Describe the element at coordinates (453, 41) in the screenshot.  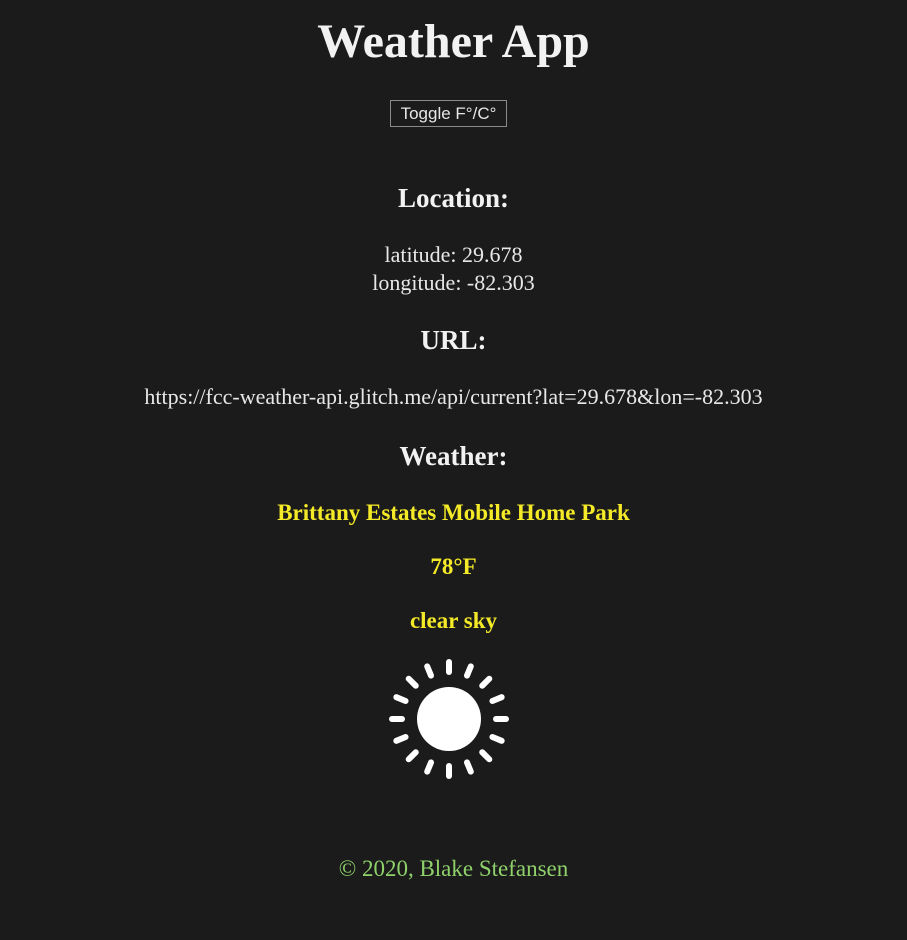
I see `page-title: Weather App` at that location.